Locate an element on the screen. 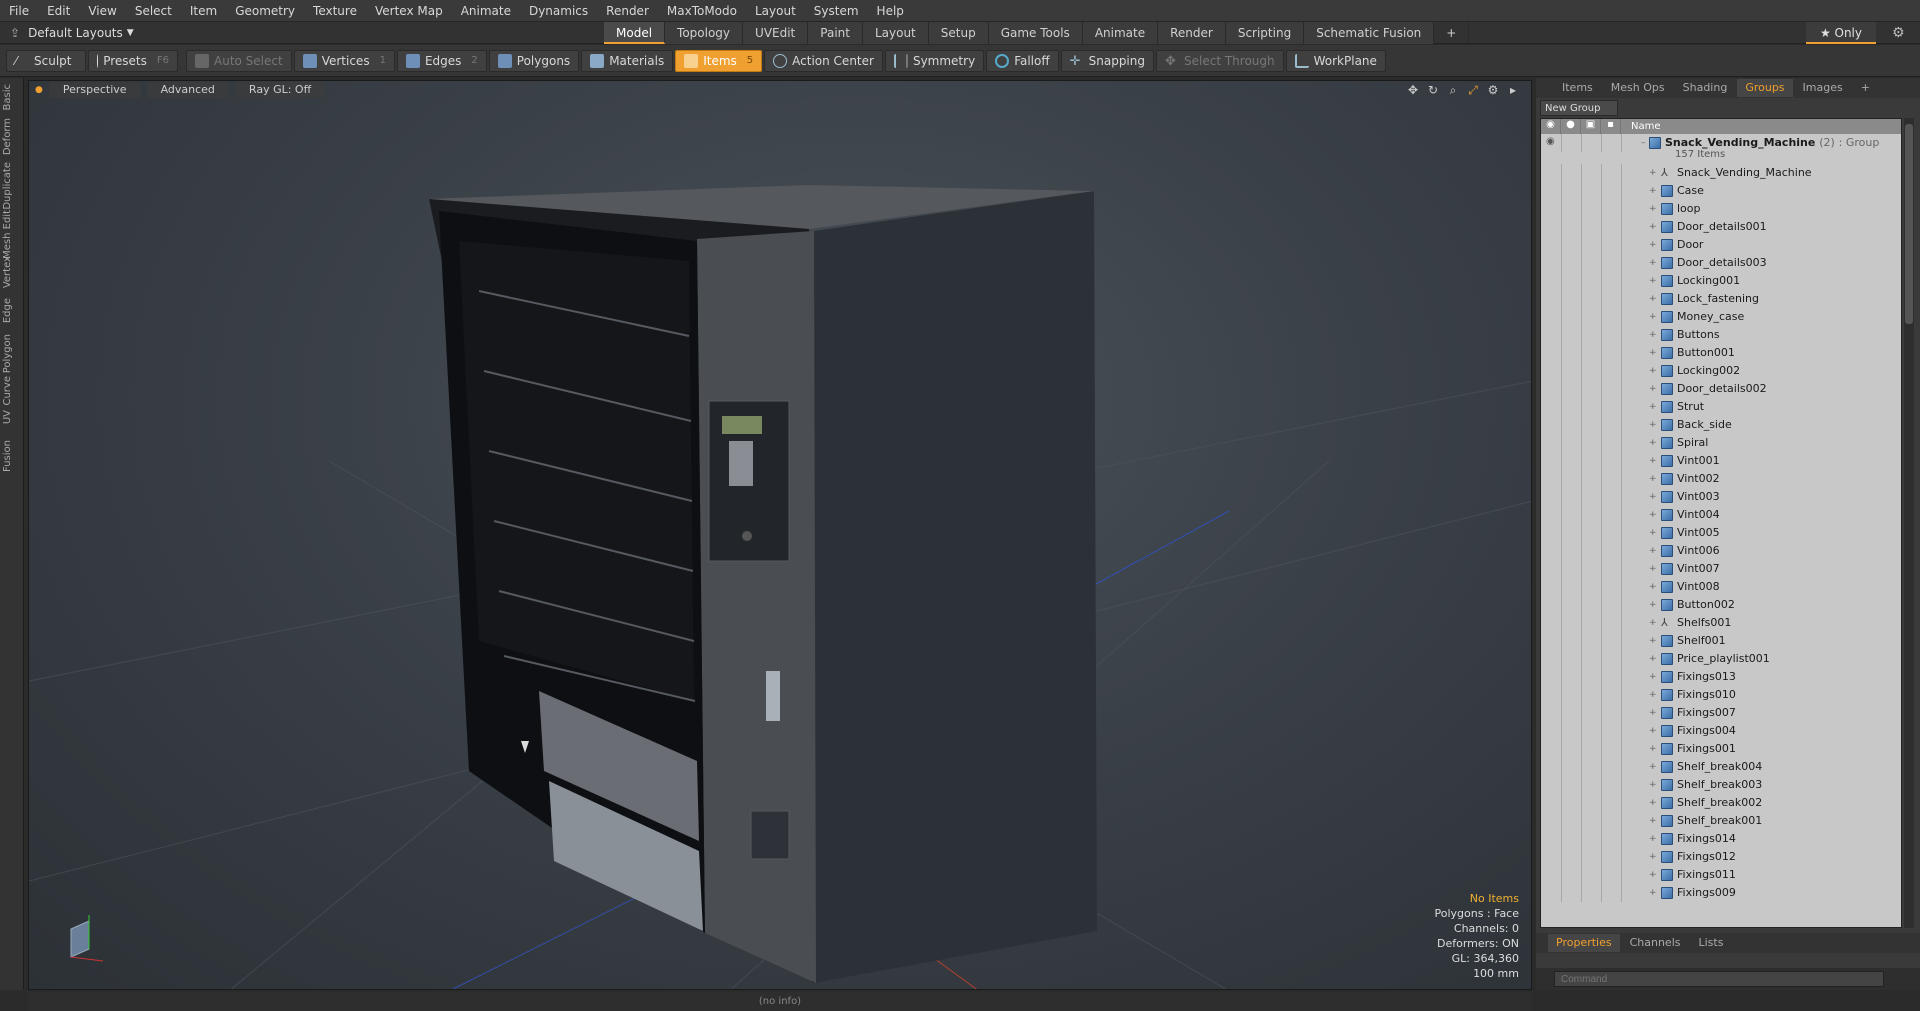 The height and width of the screenshot is (1011, 1920). menu-item: Item is located at coordinates (203, 11).